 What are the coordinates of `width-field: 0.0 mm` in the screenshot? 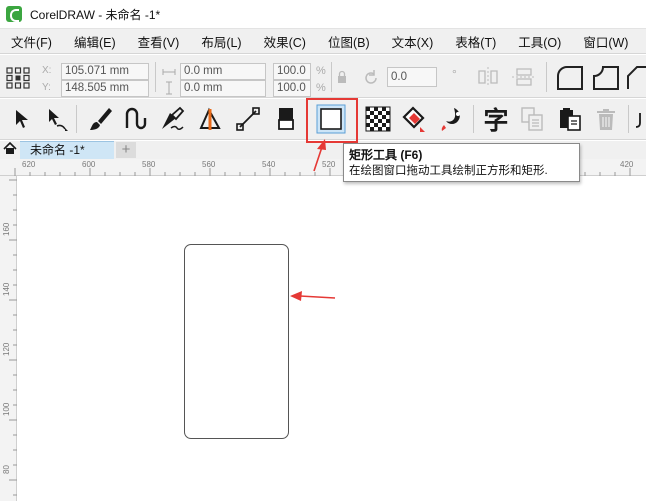 It's located at (223, 71).